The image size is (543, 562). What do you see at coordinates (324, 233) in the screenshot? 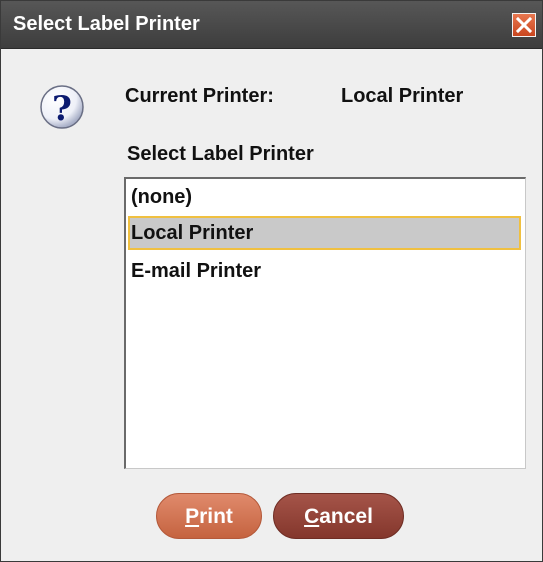
I see `list-item-local-printer: Local Printer` at bounding box center [324, 233].